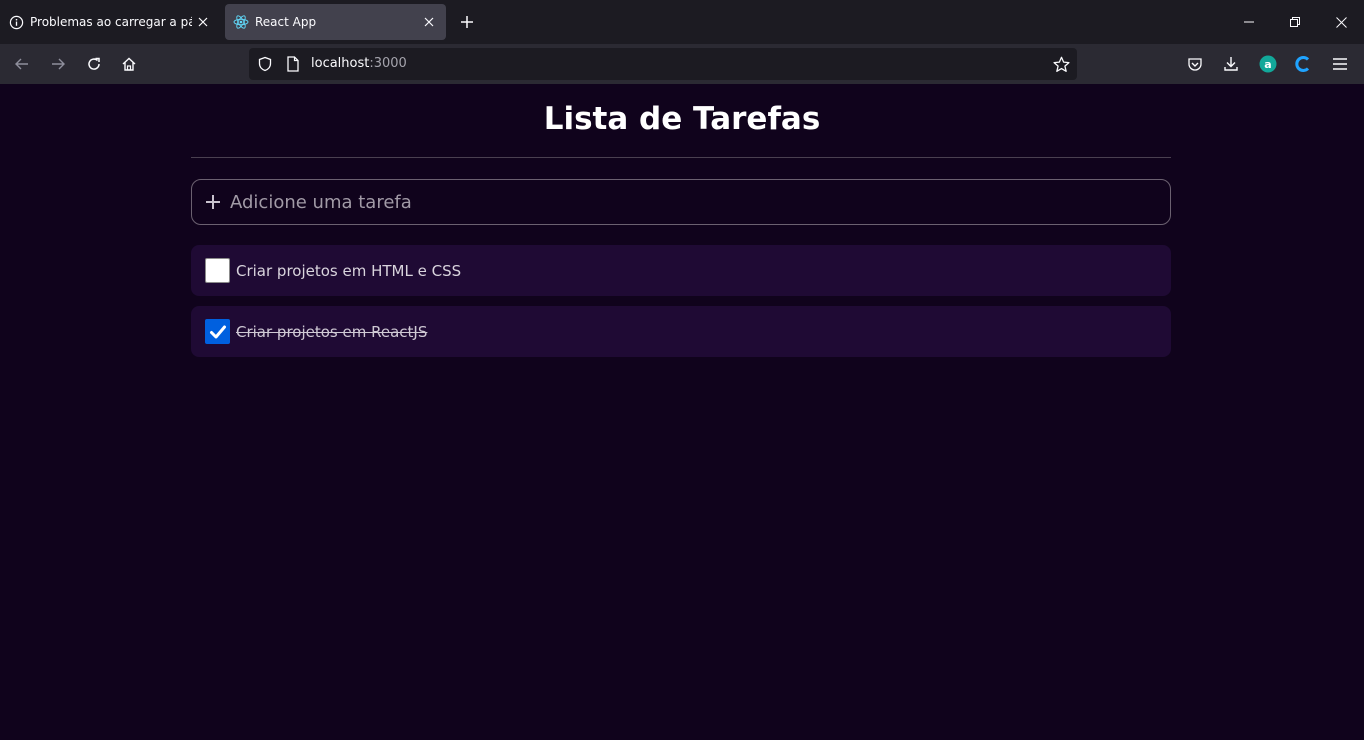  What do you see at coordinates (1340, 64) in the screenshot?
I see `menu-icon` at bounding box center [1340, 64].